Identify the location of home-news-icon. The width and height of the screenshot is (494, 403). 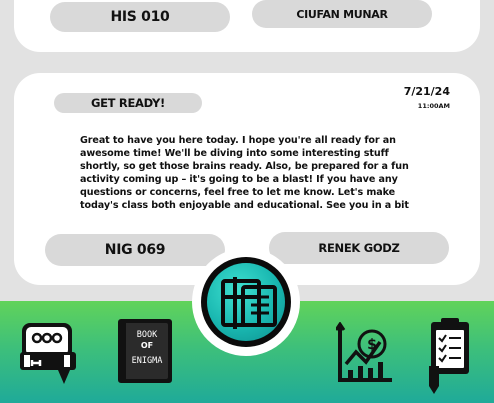
(246, 302).